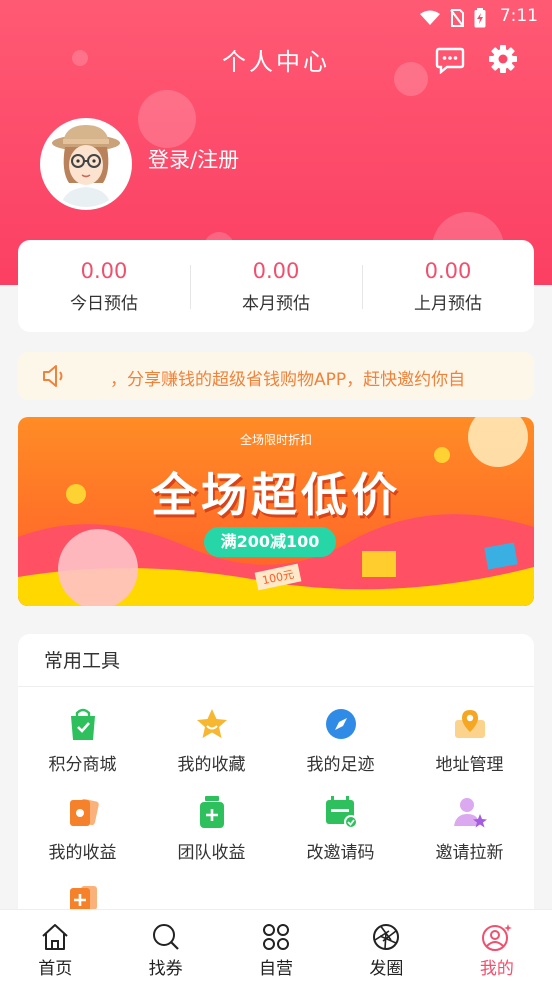 The image size is (552, 981). What do you see at coordinates (448, 286) in the screenshot?
I see `stat-last-month: 0.00 上月预估` at bounding box center [448, 286].